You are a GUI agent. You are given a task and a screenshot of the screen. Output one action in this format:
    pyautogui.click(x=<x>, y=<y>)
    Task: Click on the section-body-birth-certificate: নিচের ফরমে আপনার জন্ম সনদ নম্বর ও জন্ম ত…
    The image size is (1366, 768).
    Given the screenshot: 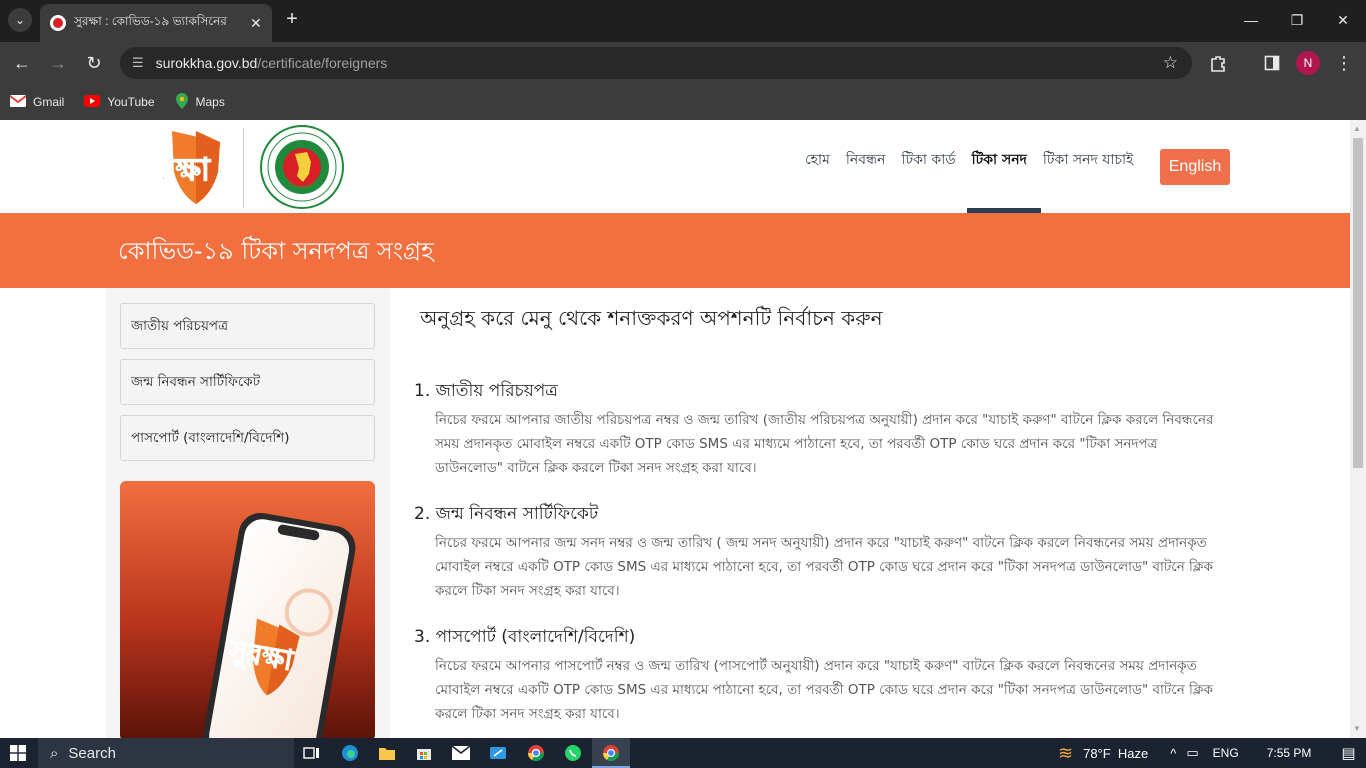 What is the action you would take?
    pyautogui.click(x=824, y=567)
    